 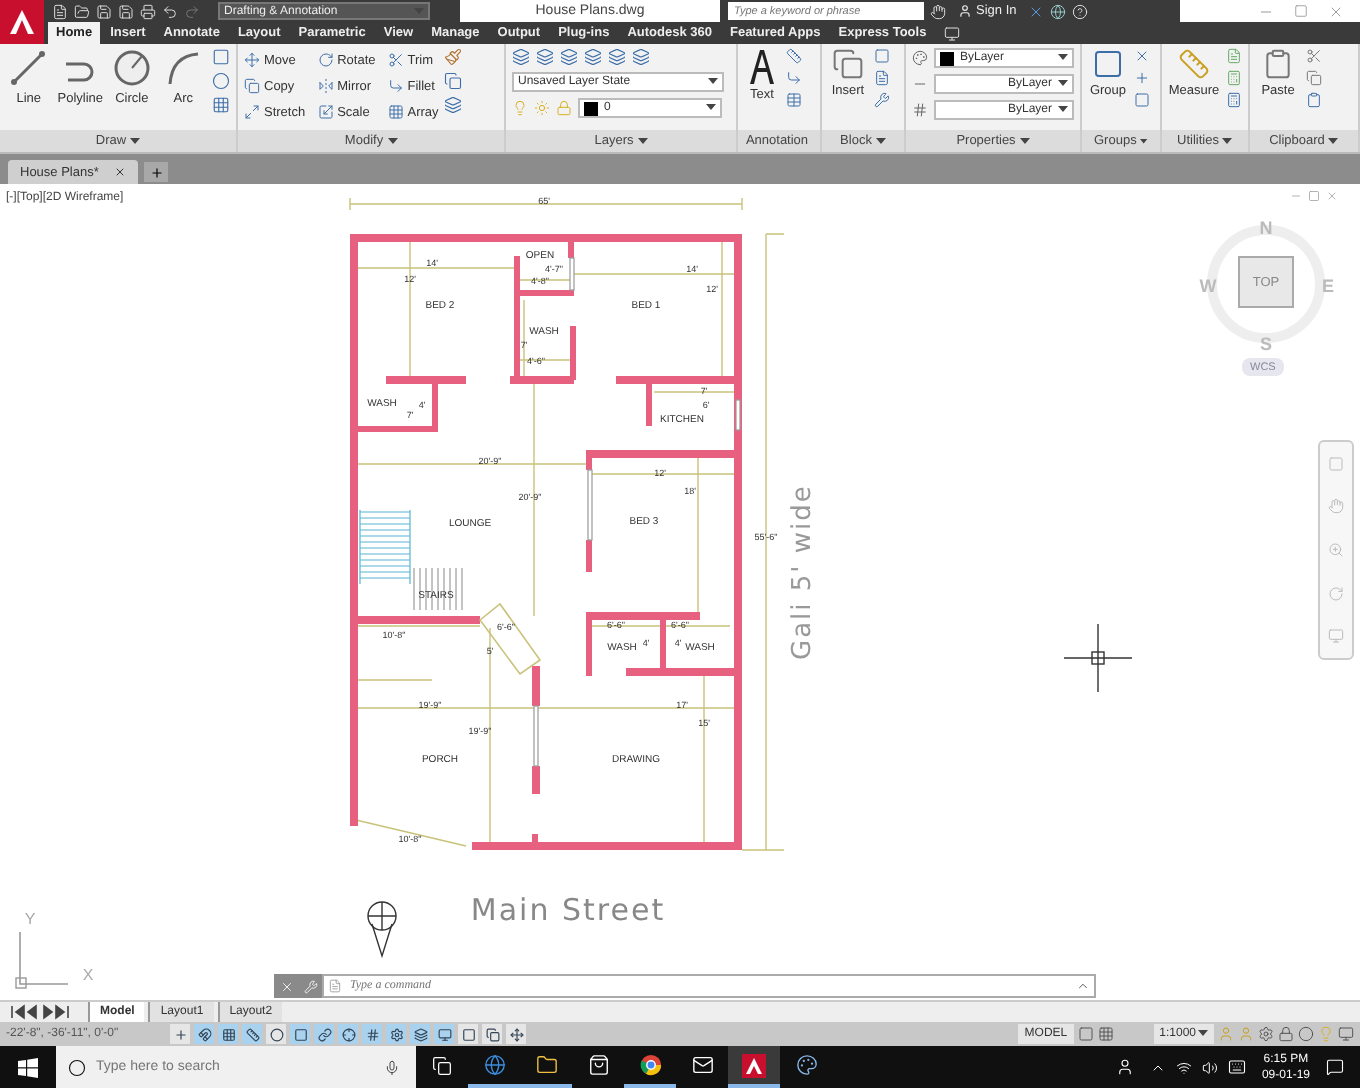 What do you see at coordinates (325, 112) in the screenshot?
I see `scale-icon` at bounding box center [325, 112].